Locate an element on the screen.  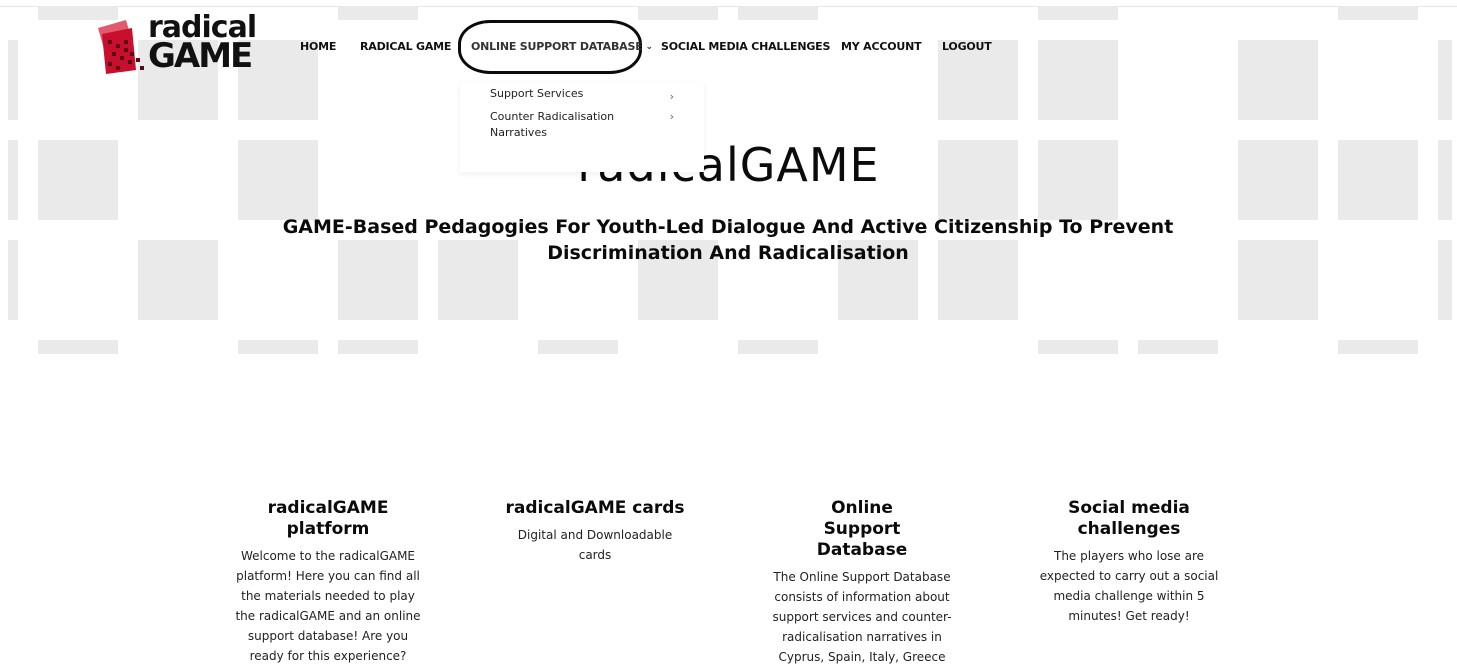
dropdown-item-support-services: Support Services is located at coordinates (565, 94).